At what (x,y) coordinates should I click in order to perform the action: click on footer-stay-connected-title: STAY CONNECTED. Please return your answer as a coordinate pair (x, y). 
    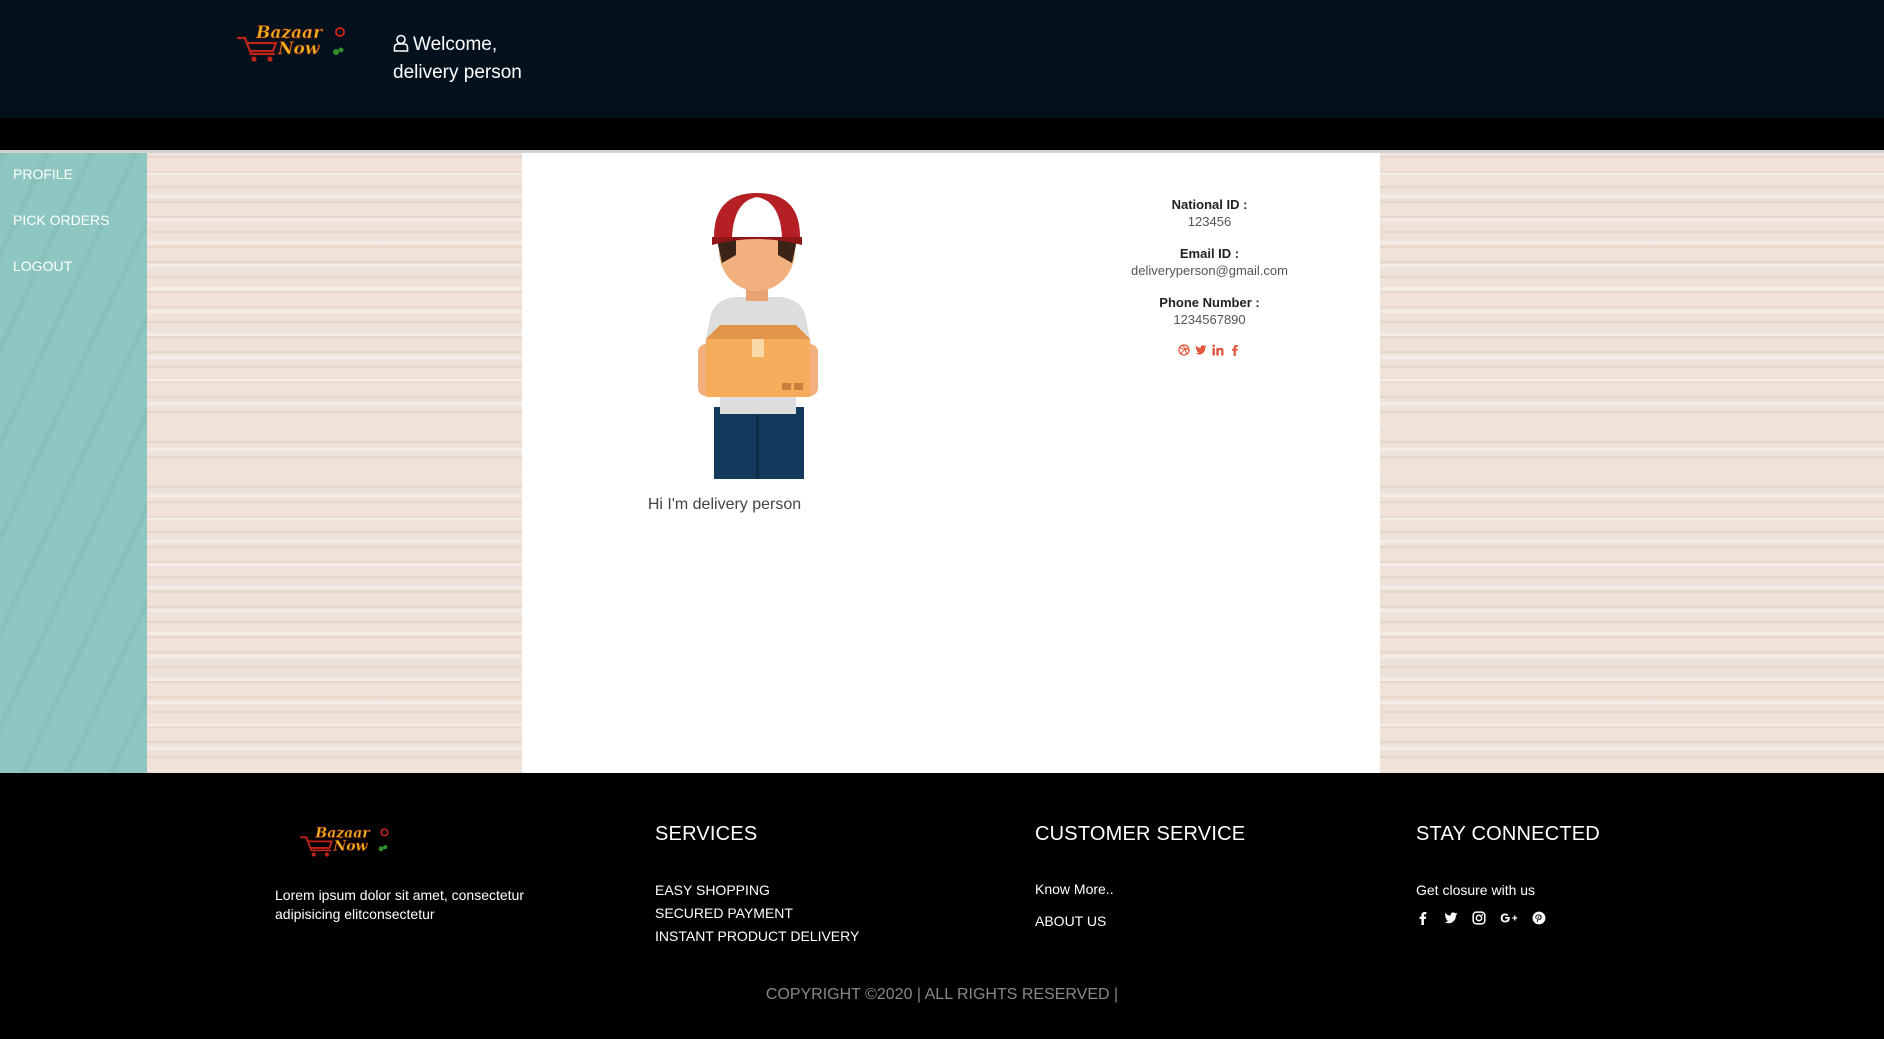
    Looking at the image, I should click on (1508, 834).